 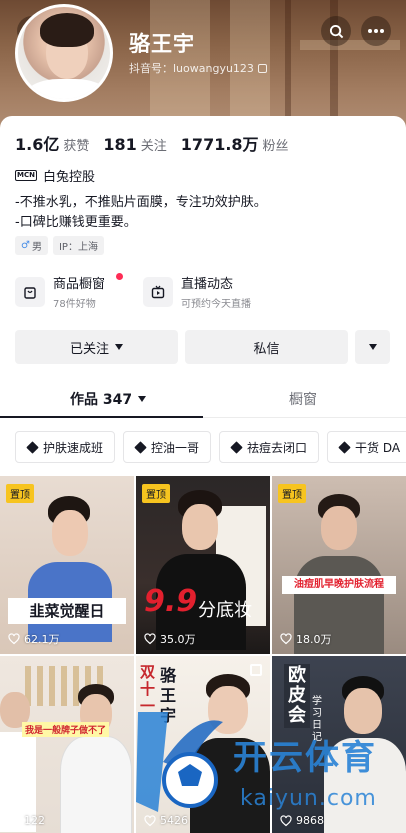 I want to click on bio-line-2: -口碑比赚钱更重要。, so click(x=76, y=222).